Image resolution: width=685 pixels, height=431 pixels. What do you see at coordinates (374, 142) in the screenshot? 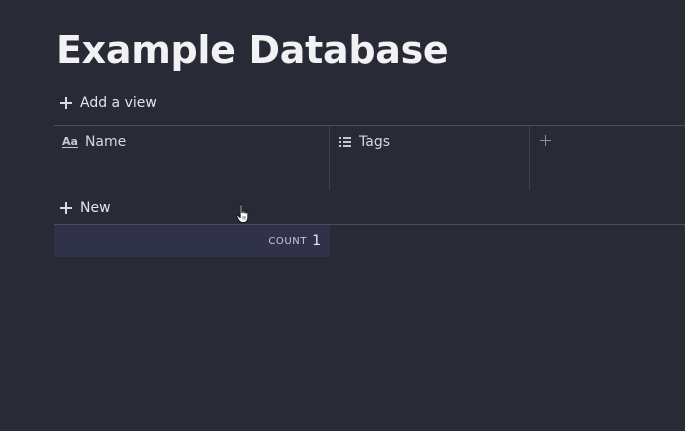
I see `column-header-label: Tags` at bounding box center [374, 142].